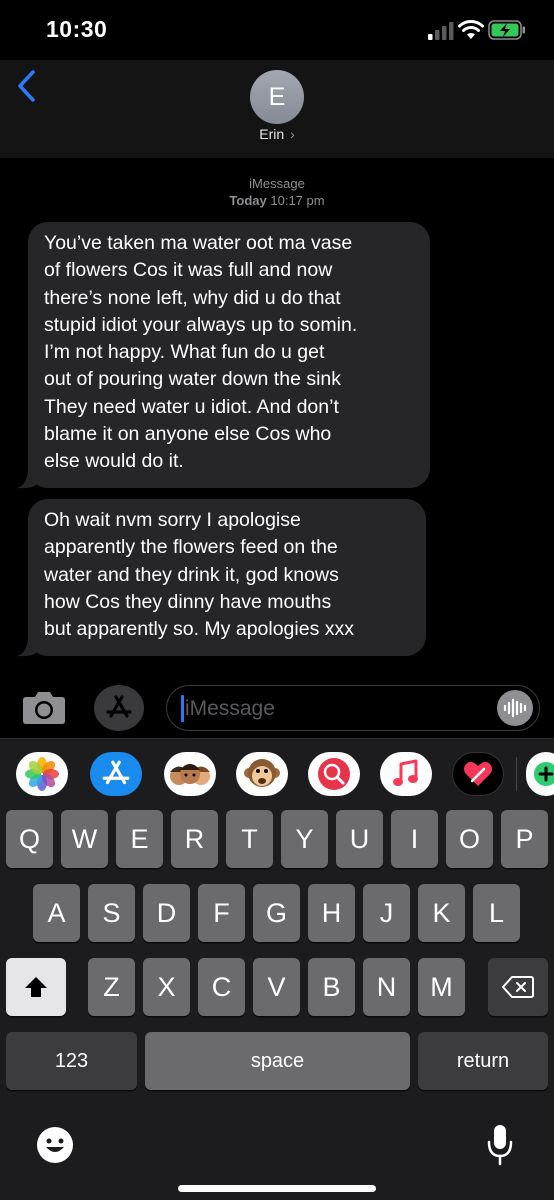 The image size is (554, 1200). Describe the element at coordinates (469, 839) in the screenshot. I see `key-o: O` at that location.